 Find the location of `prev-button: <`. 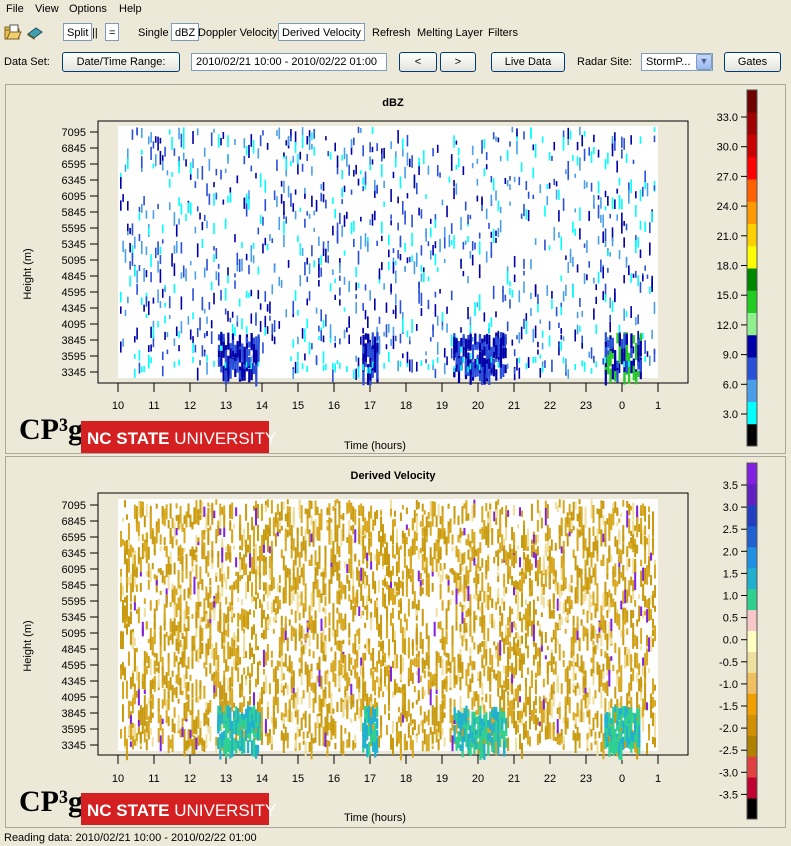

prev-button: < is located at coordinates (418, 62).